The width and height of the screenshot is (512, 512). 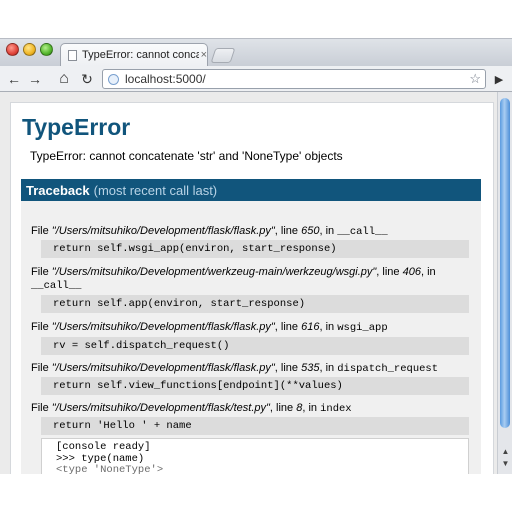 What do you see at coordinates (110, 469) in the screenshot?
I see `console-result: <type 'NoneType'>` at bounding box center [110, 469].